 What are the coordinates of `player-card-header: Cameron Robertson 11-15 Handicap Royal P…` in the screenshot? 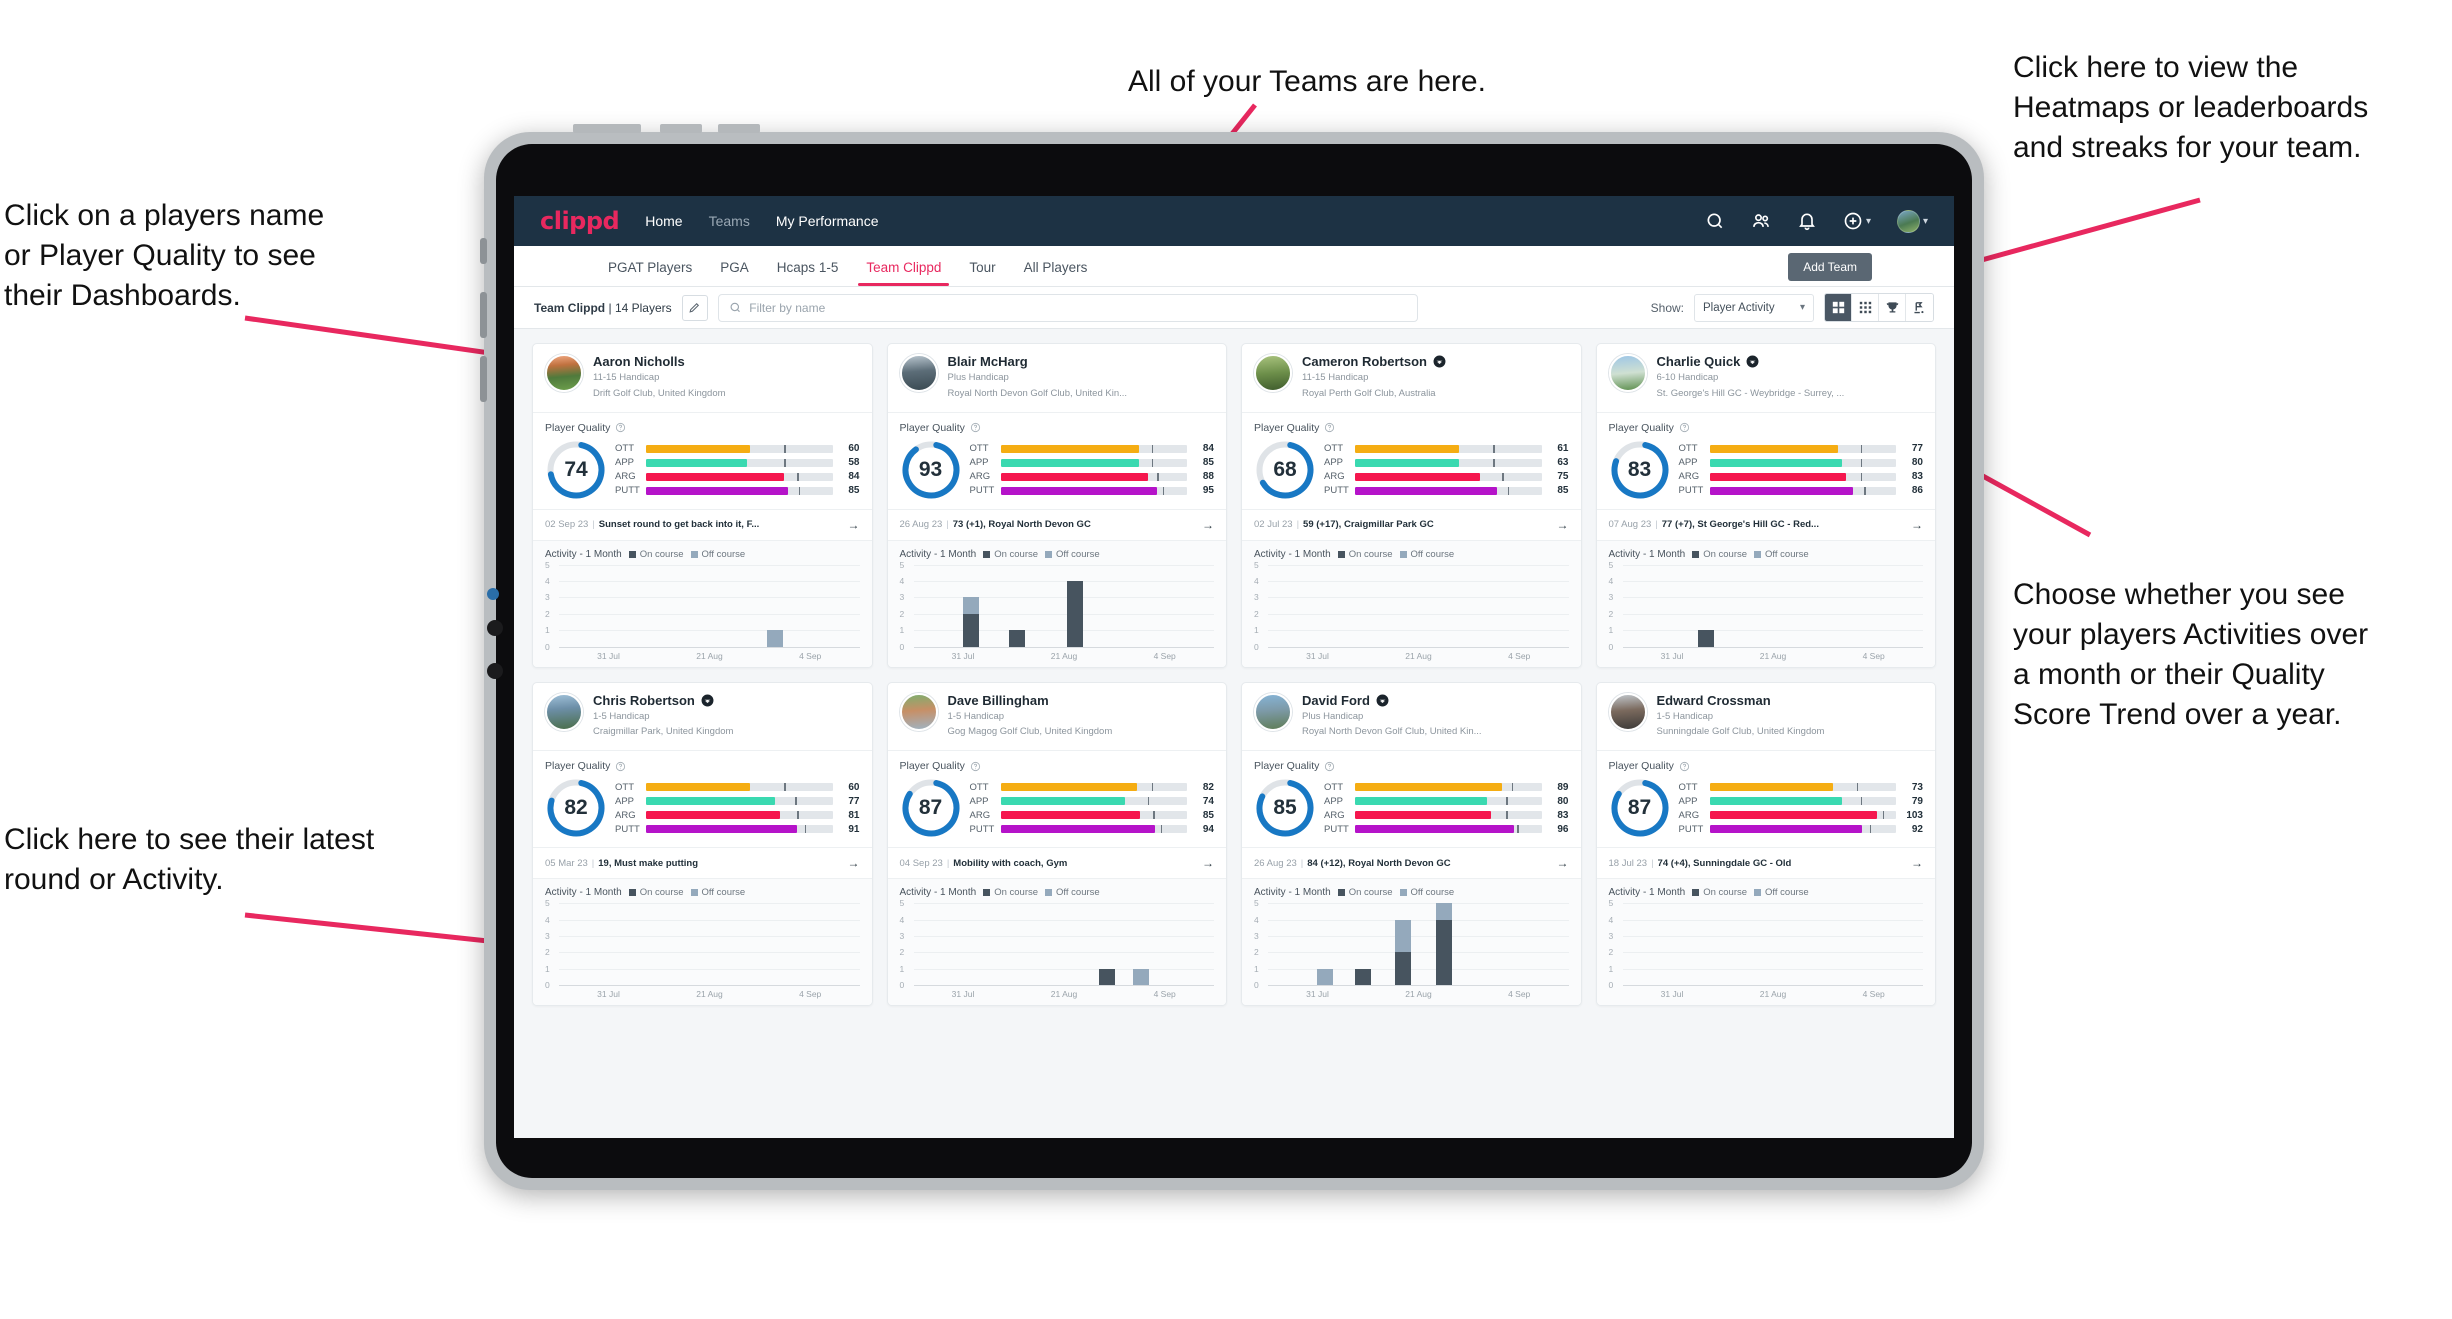 It's located at (1411, 378).